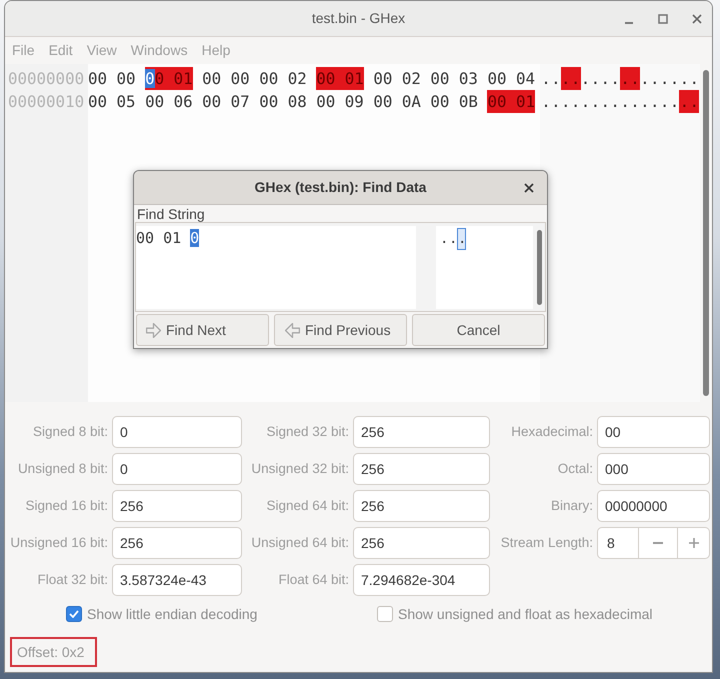 The width and height of the screenshot is (720, 679). I want to click on dialog-title: GHex (test.bin): Find Data, so click(340, 187).